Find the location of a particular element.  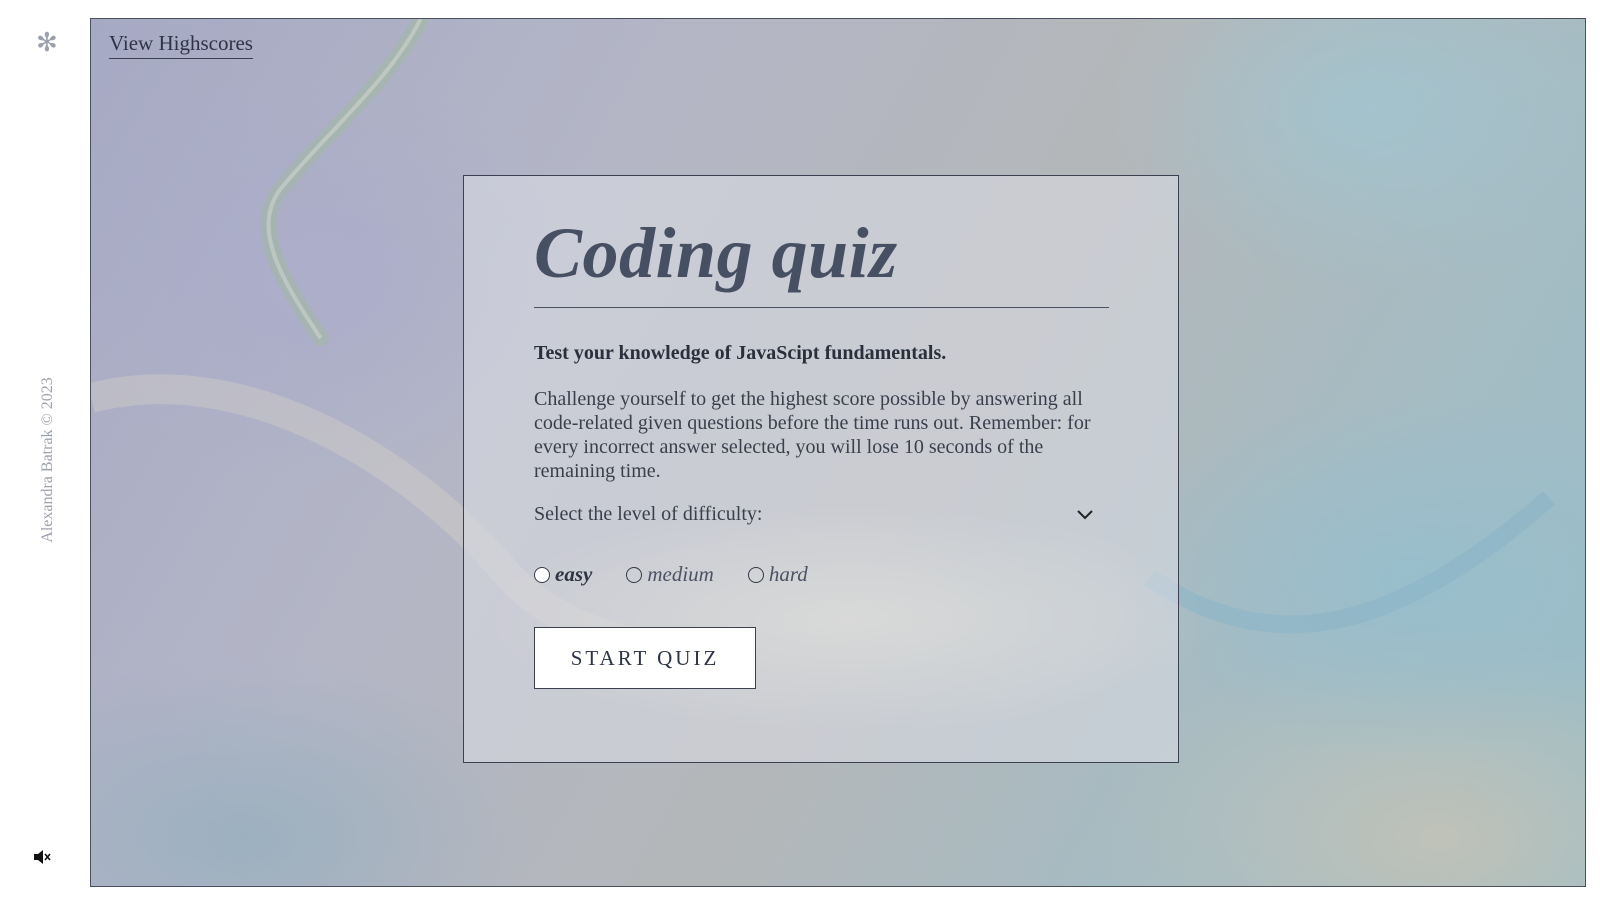

view-highscores-link: View Highscores is located at coordinates (181, 45).